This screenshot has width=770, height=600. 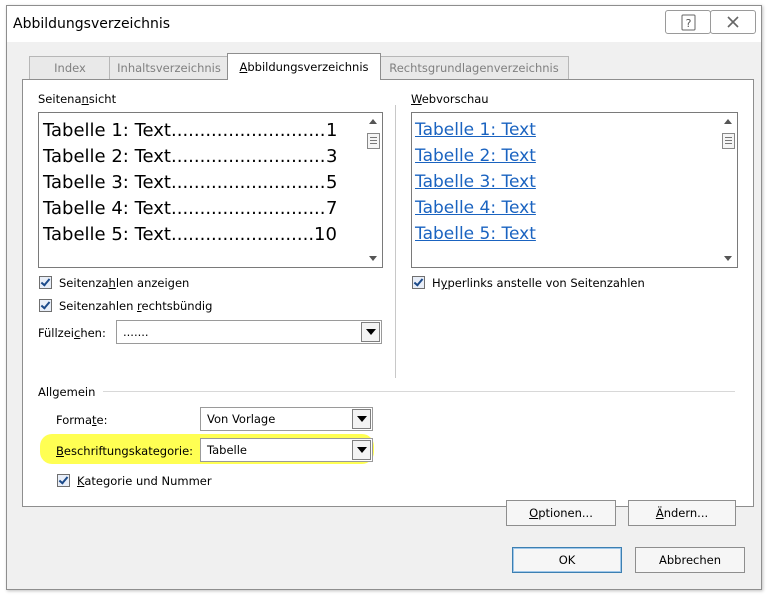 What do you see at coordinates (72, 333) in the screenshot?
I see `tab-leader-label: Füllzeichen:` at bounding box center [72, 333].